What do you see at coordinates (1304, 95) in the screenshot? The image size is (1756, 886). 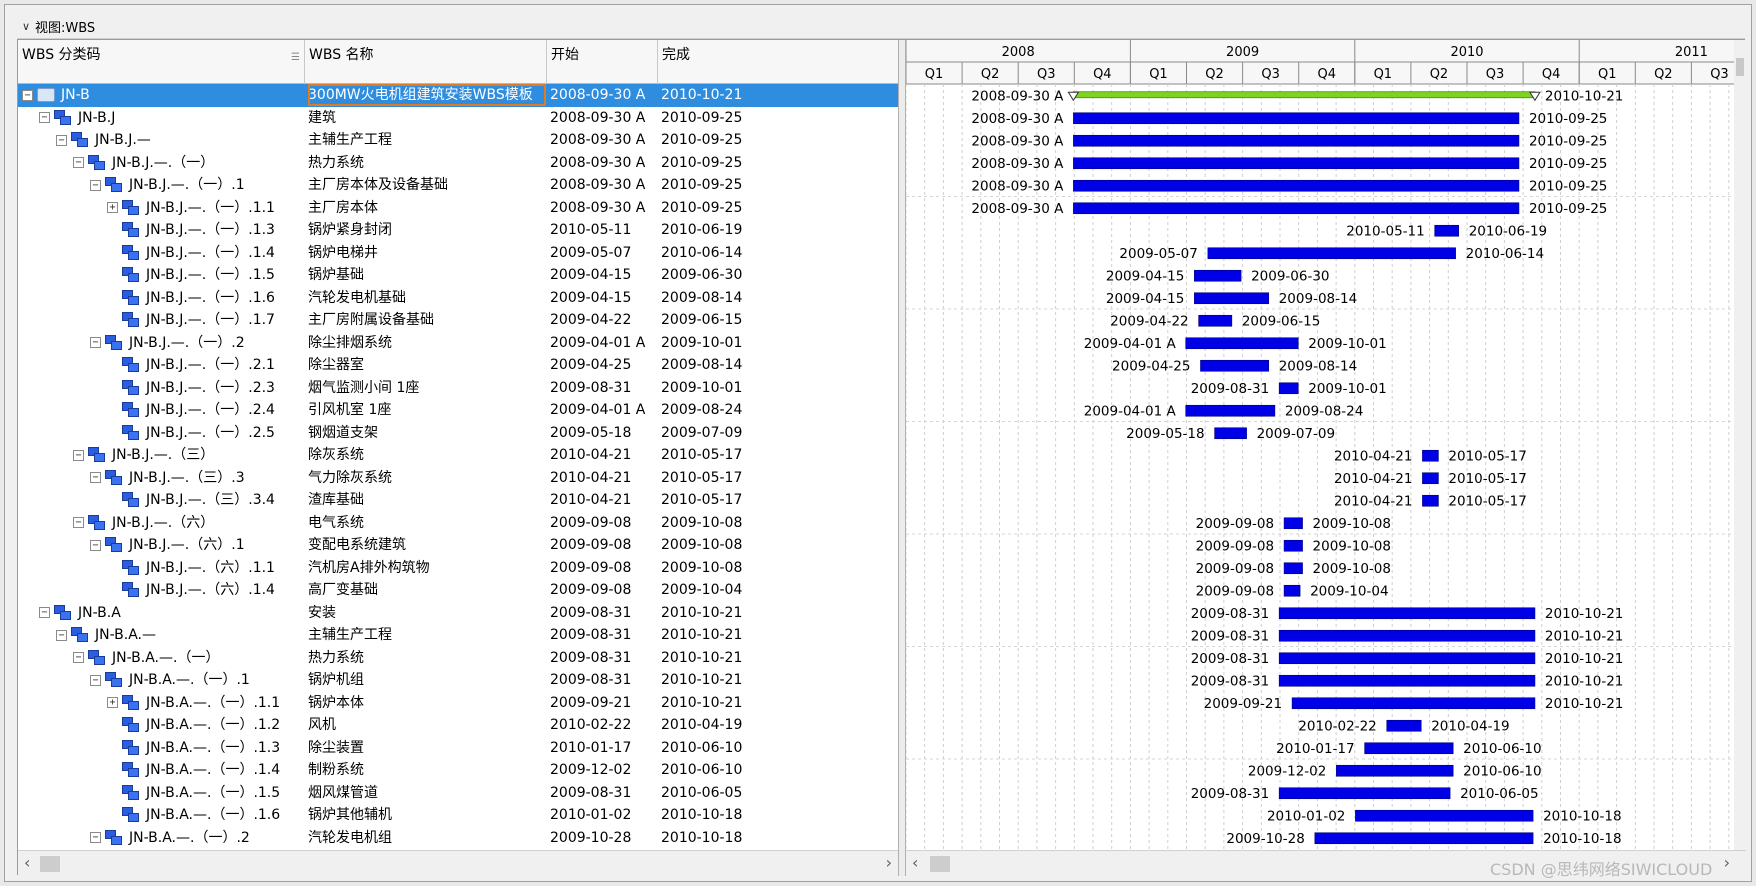 I see `summary-bar` at bounding box center [1304, 95].